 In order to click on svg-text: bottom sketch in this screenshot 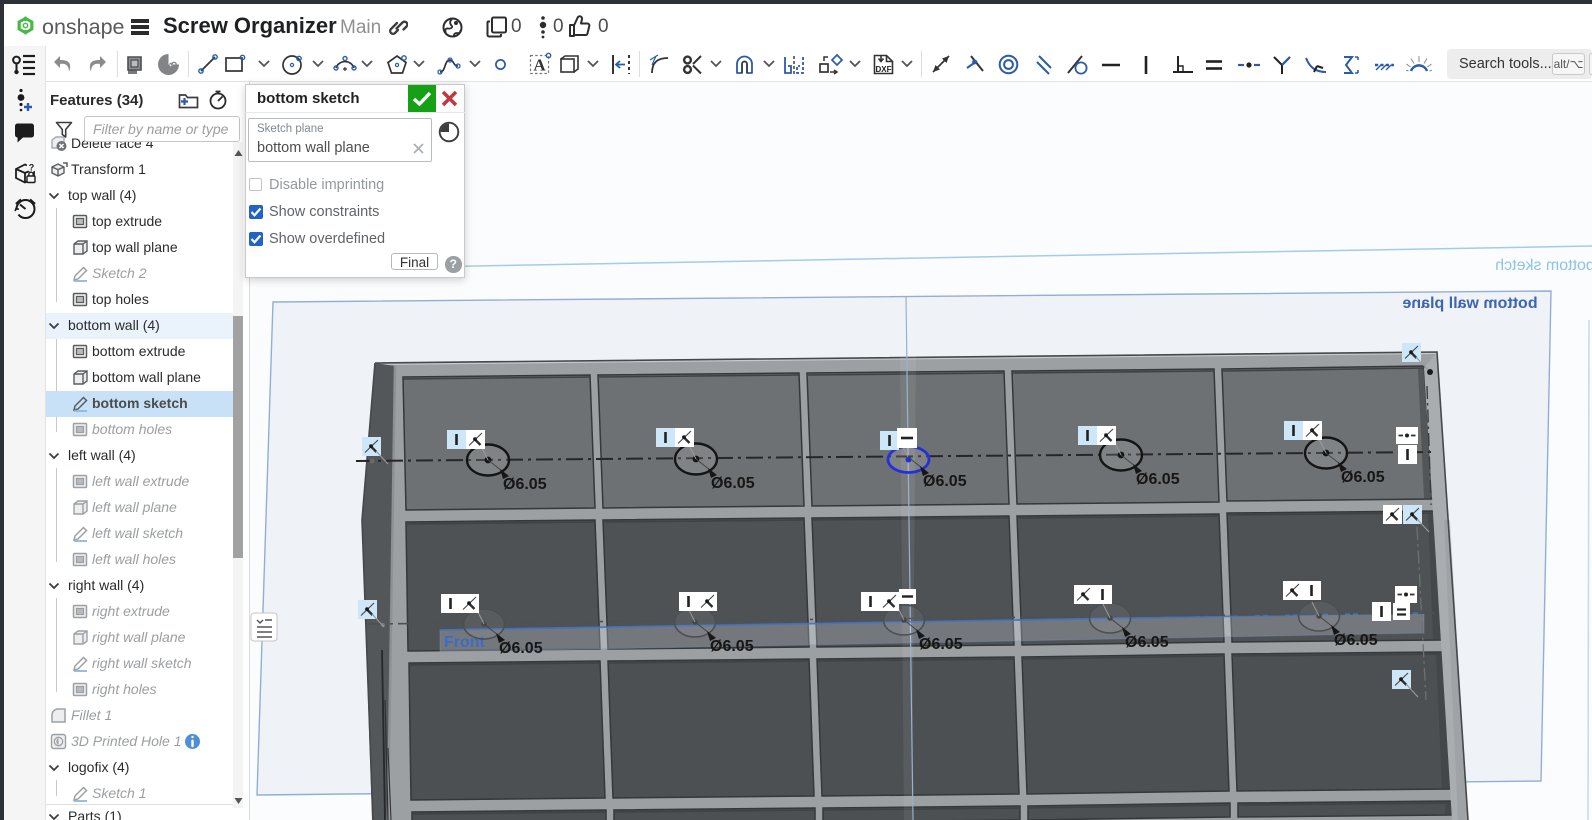, I will do `click(1543, 265)`.